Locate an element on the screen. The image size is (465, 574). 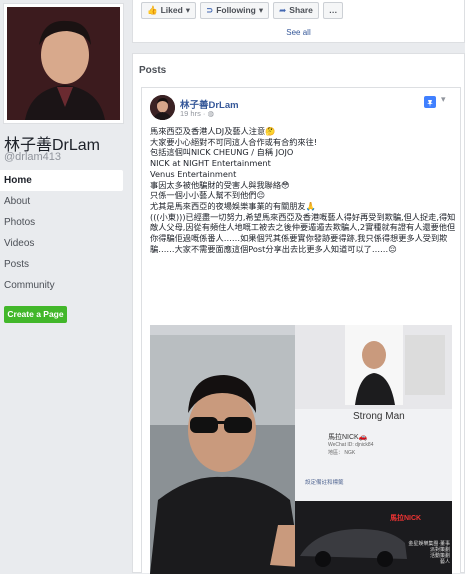
wechat-id: WeChat ID: djnick84 is located at coordinates (351, 445).